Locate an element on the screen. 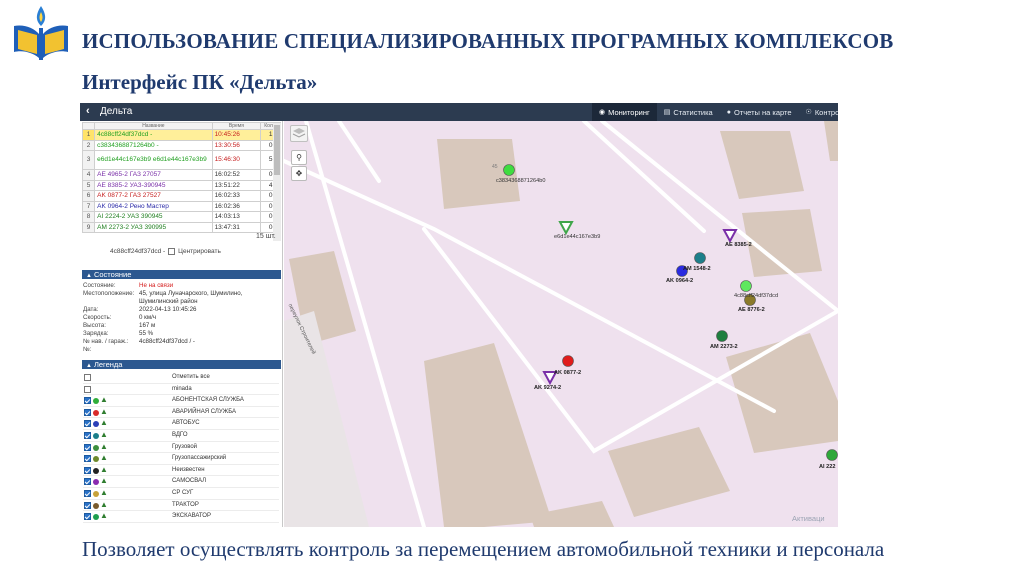 The width and height of the screenshot is (1024, 574). vehicle-row-number: 4 is located at coordinates (88, 175).